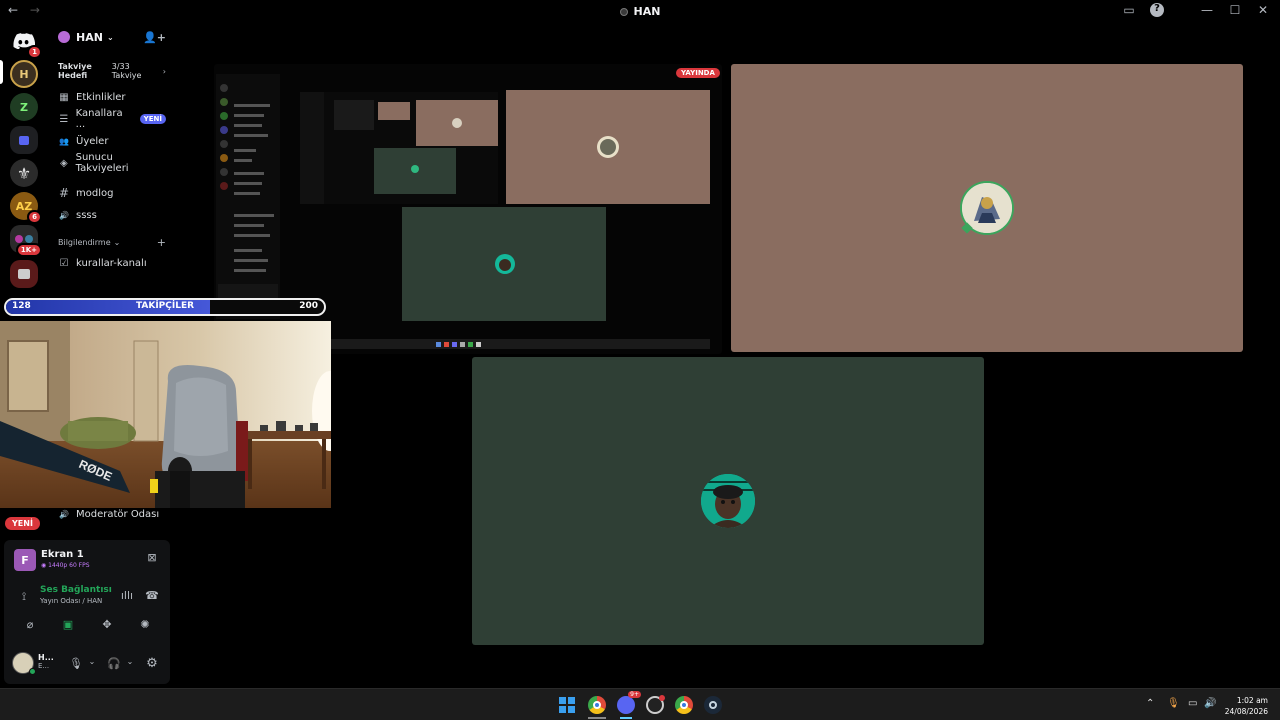  What do you see at coordinates (64, 37) in the screenshot?
I see `guild-icon` at bounding box center [64, 37].